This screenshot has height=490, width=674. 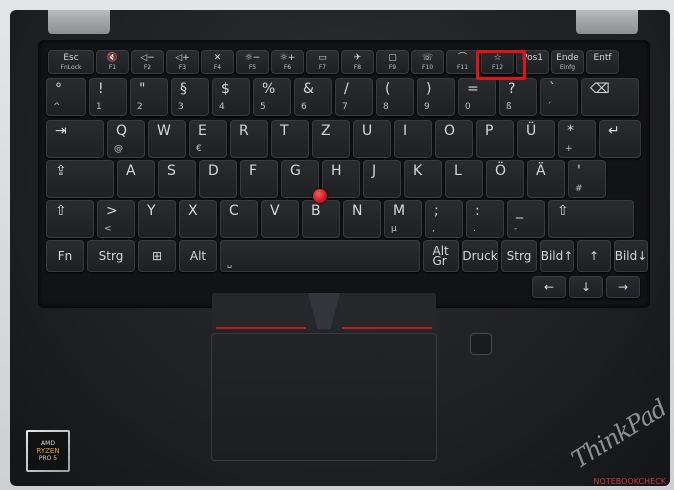 I want to click on key-a_row-10: Ö, so click(x=505, y=179).